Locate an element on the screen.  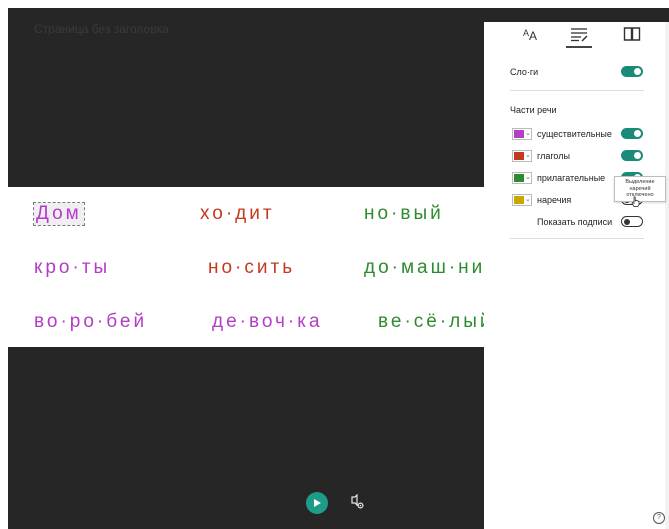
hand-cursor-icon is located at coordinates (635, 201).